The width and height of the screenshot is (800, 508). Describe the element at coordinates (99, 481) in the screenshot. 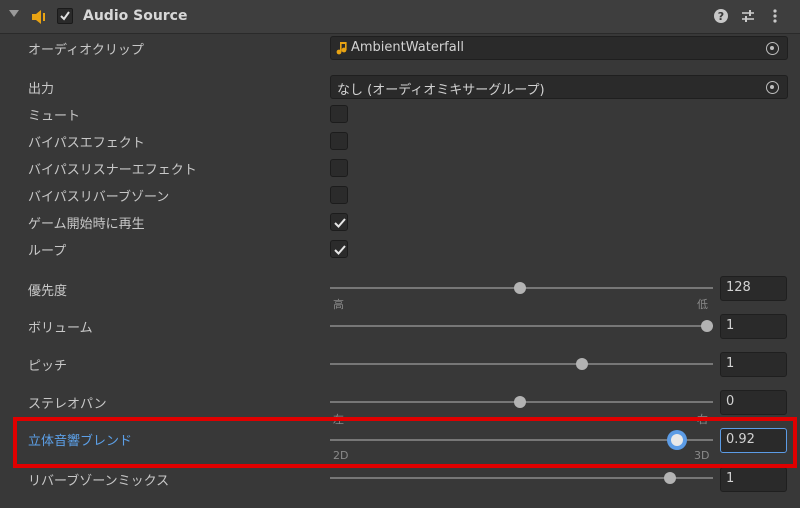

I see `reverb-zone-mix-label: リバーブゾーンミックス` at that location.